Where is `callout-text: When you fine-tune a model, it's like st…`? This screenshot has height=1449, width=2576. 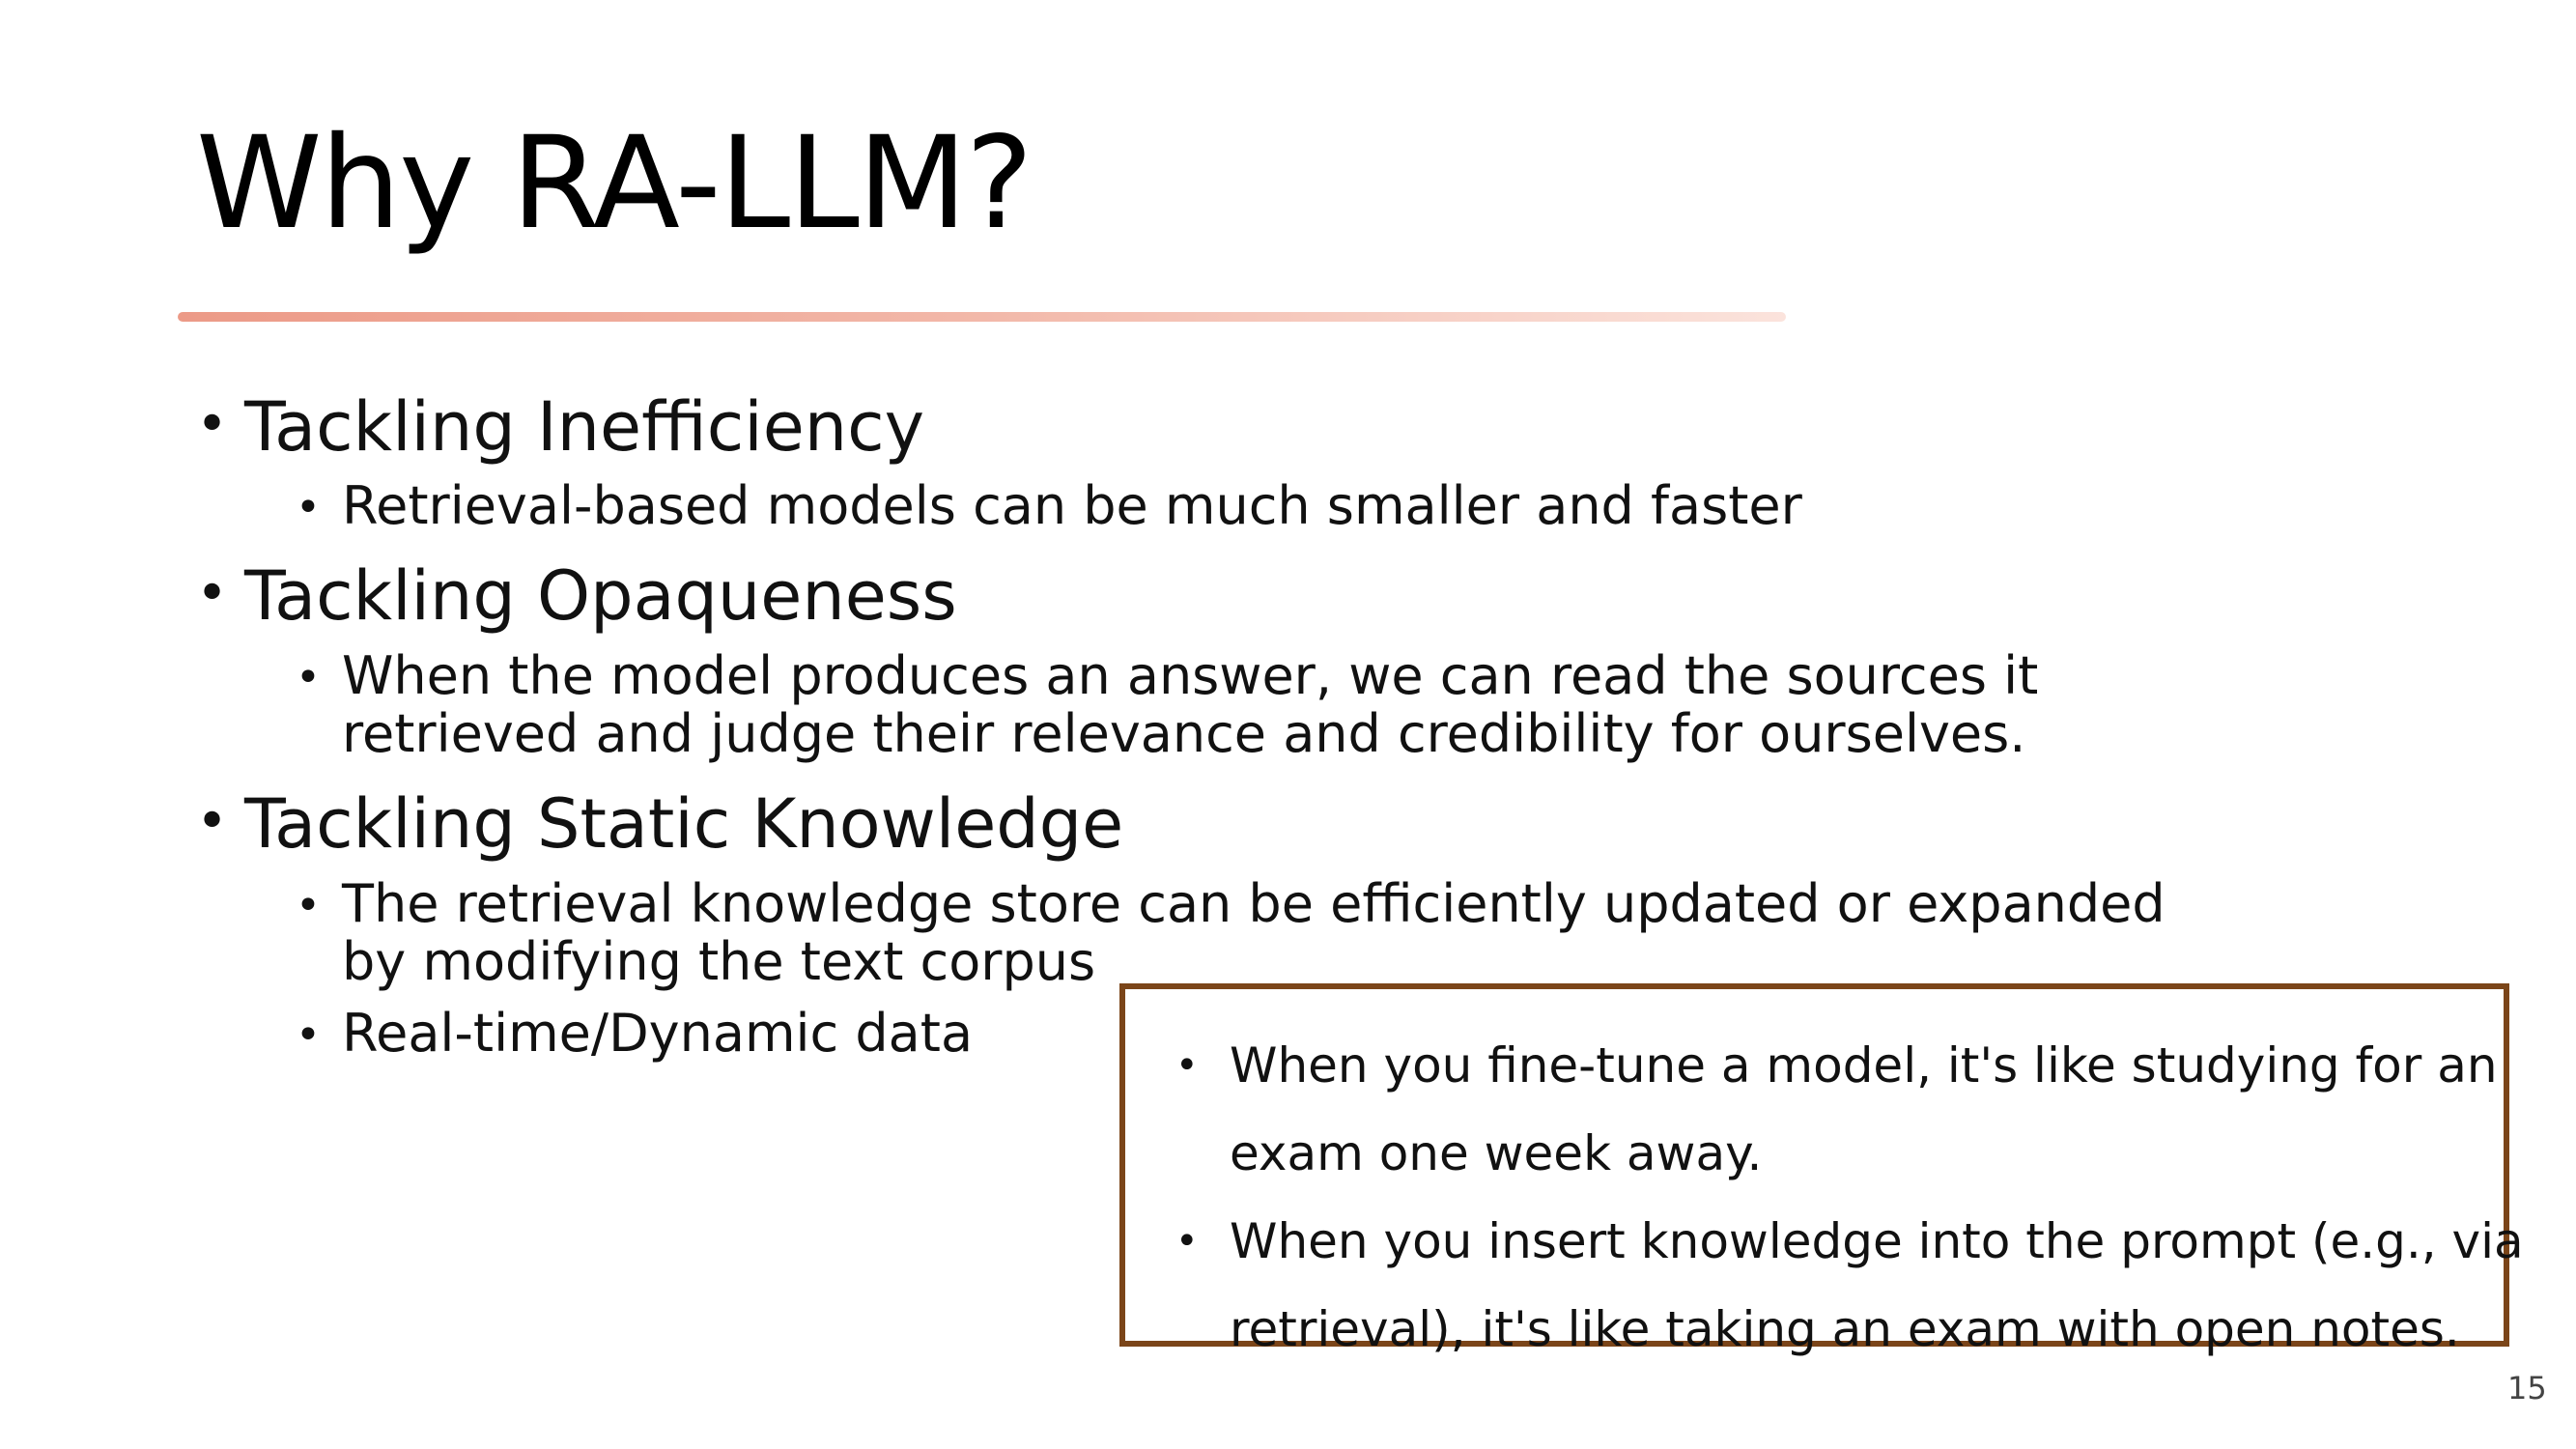 callout-text: When you fine-tune a model, it's like st… is located at coordinates (1864, 1065).